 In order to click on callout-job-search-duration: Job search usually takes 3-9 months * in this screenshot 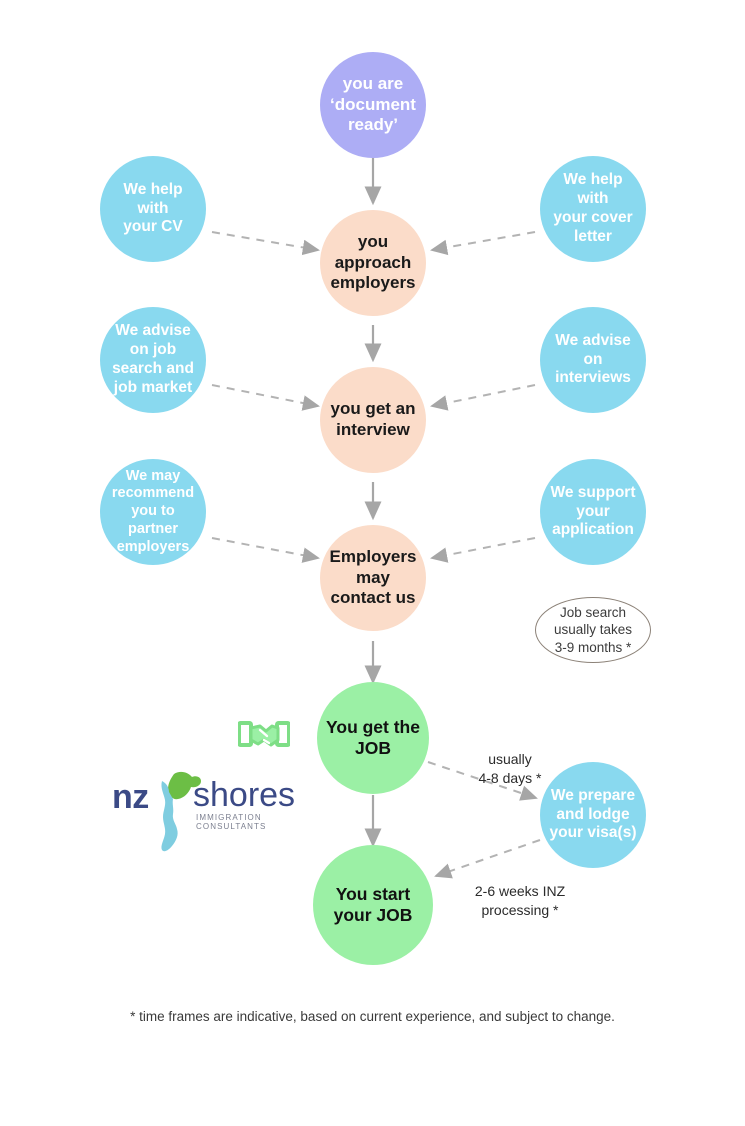, I will do `click(593, 630)`.